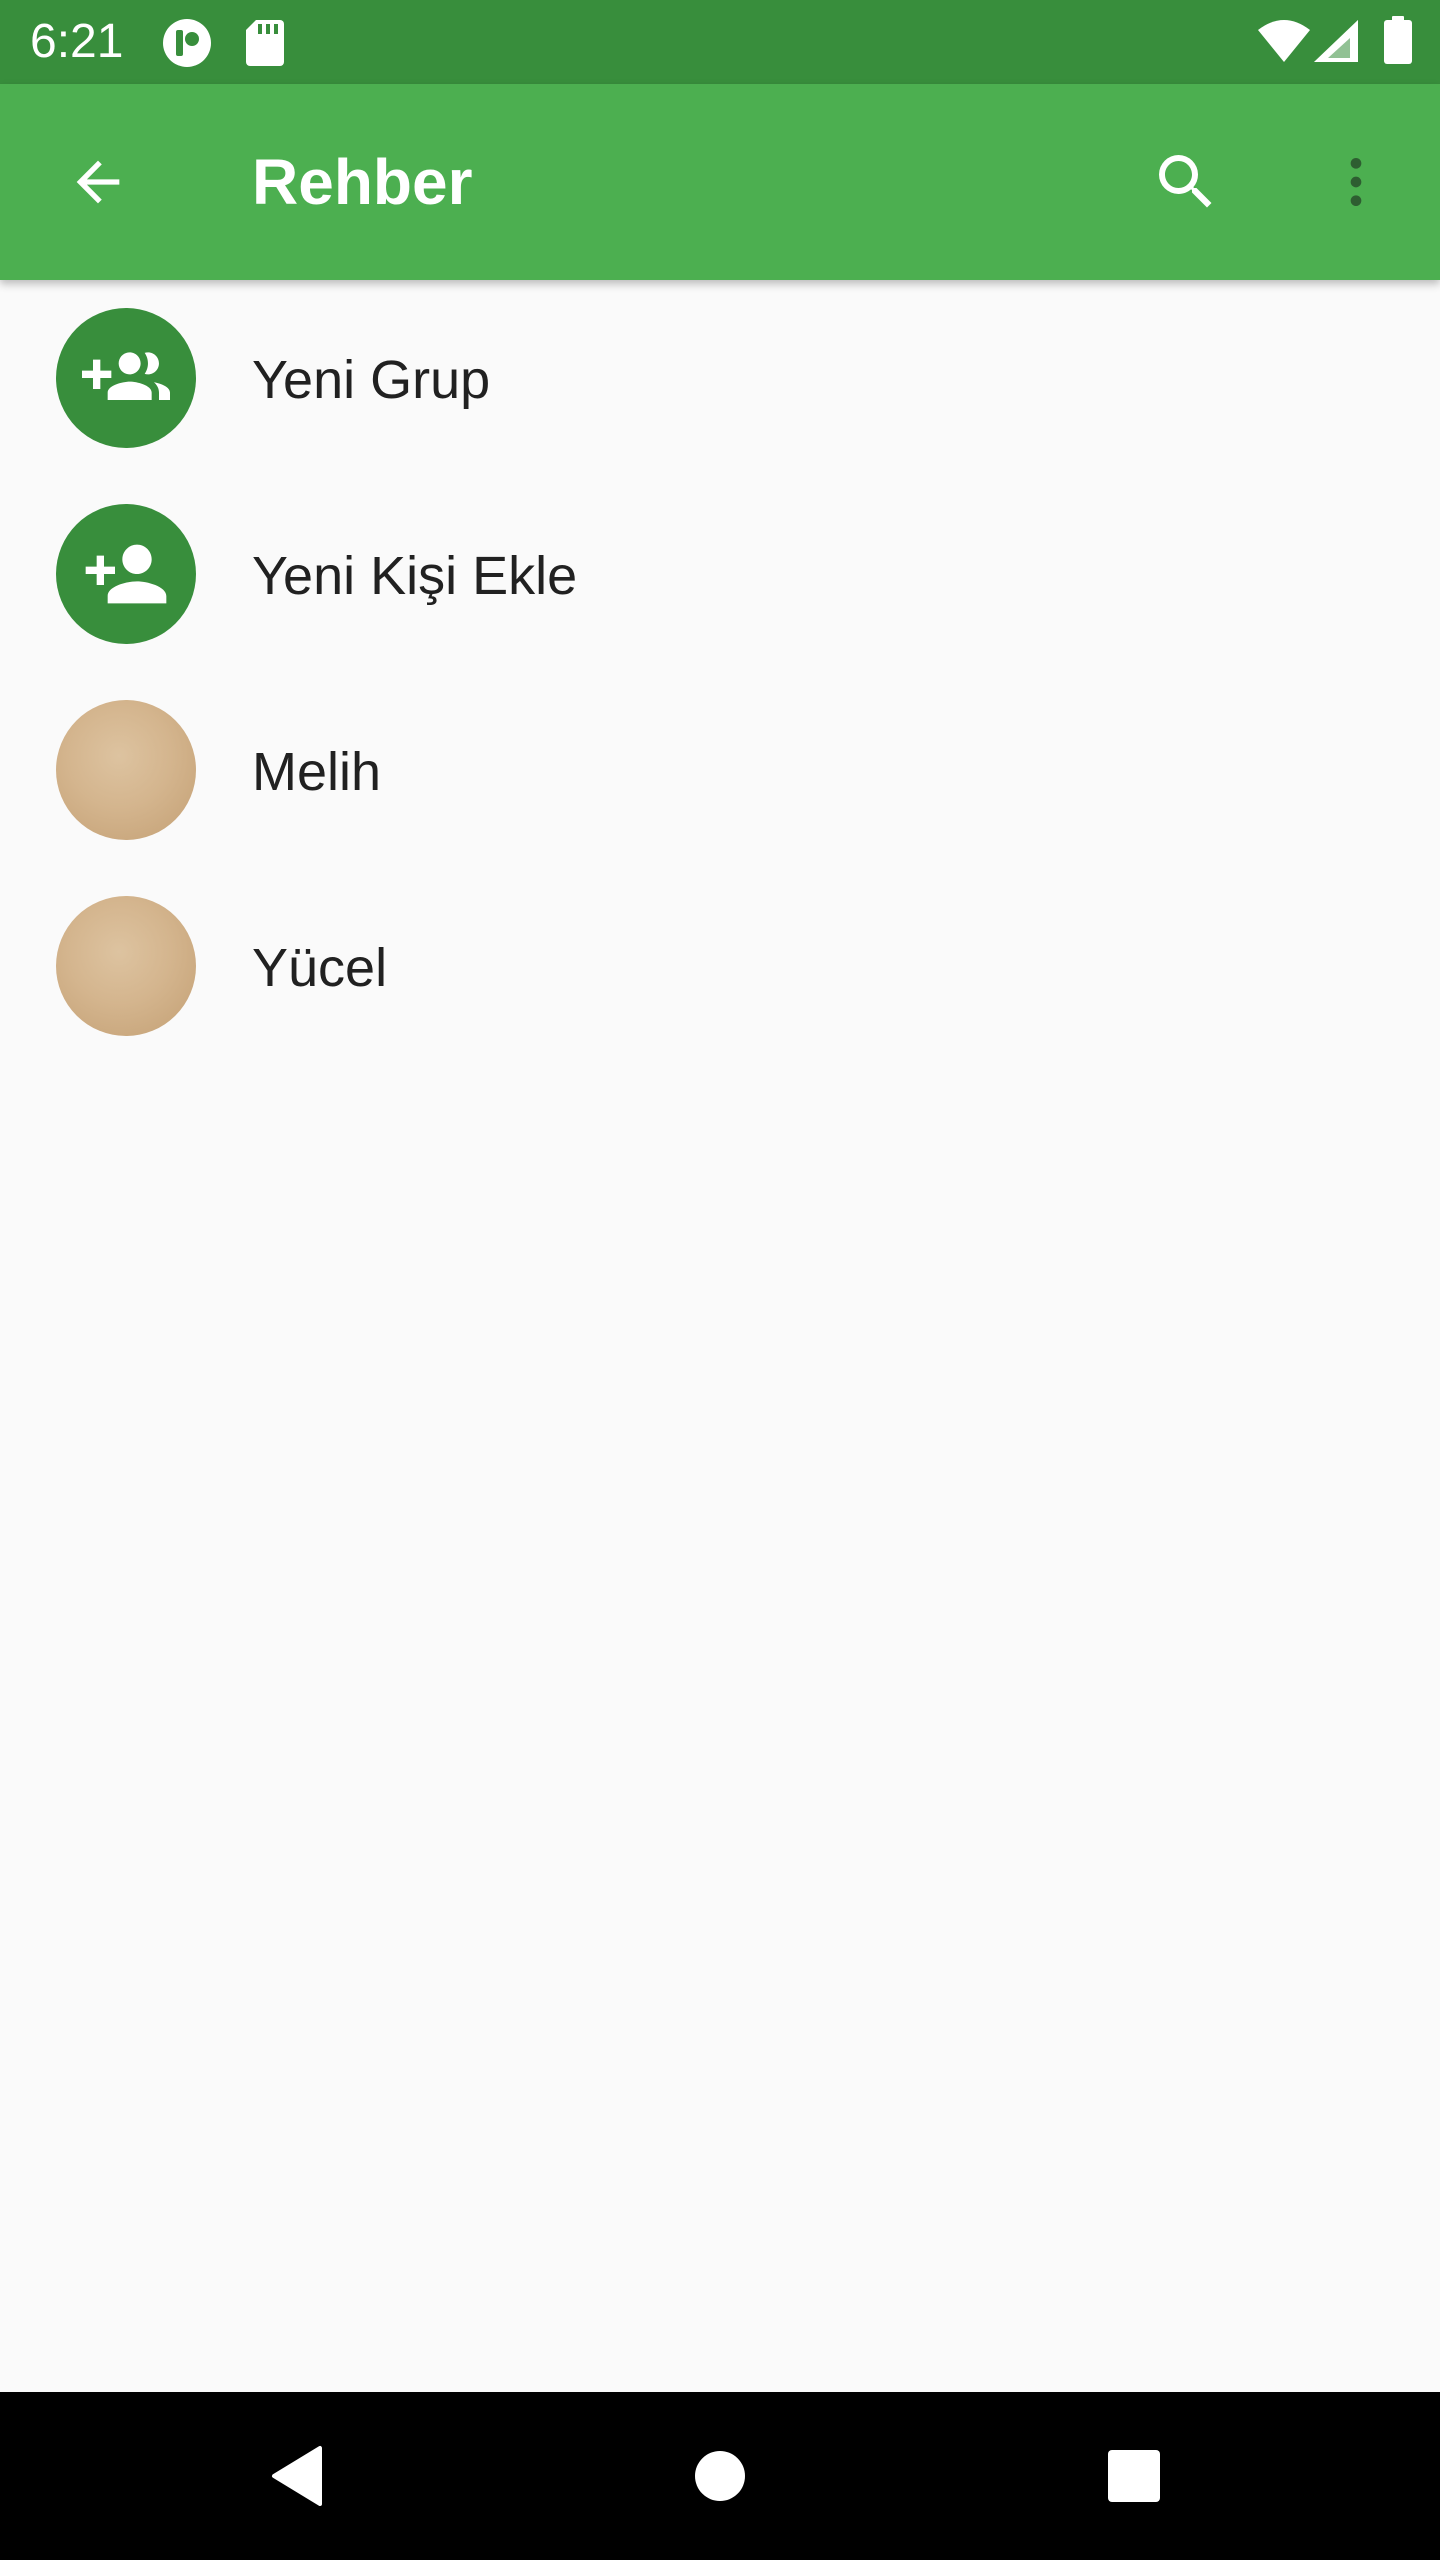  I want to click on list-item-contact-yucel: Yücel, so click(720, 966).